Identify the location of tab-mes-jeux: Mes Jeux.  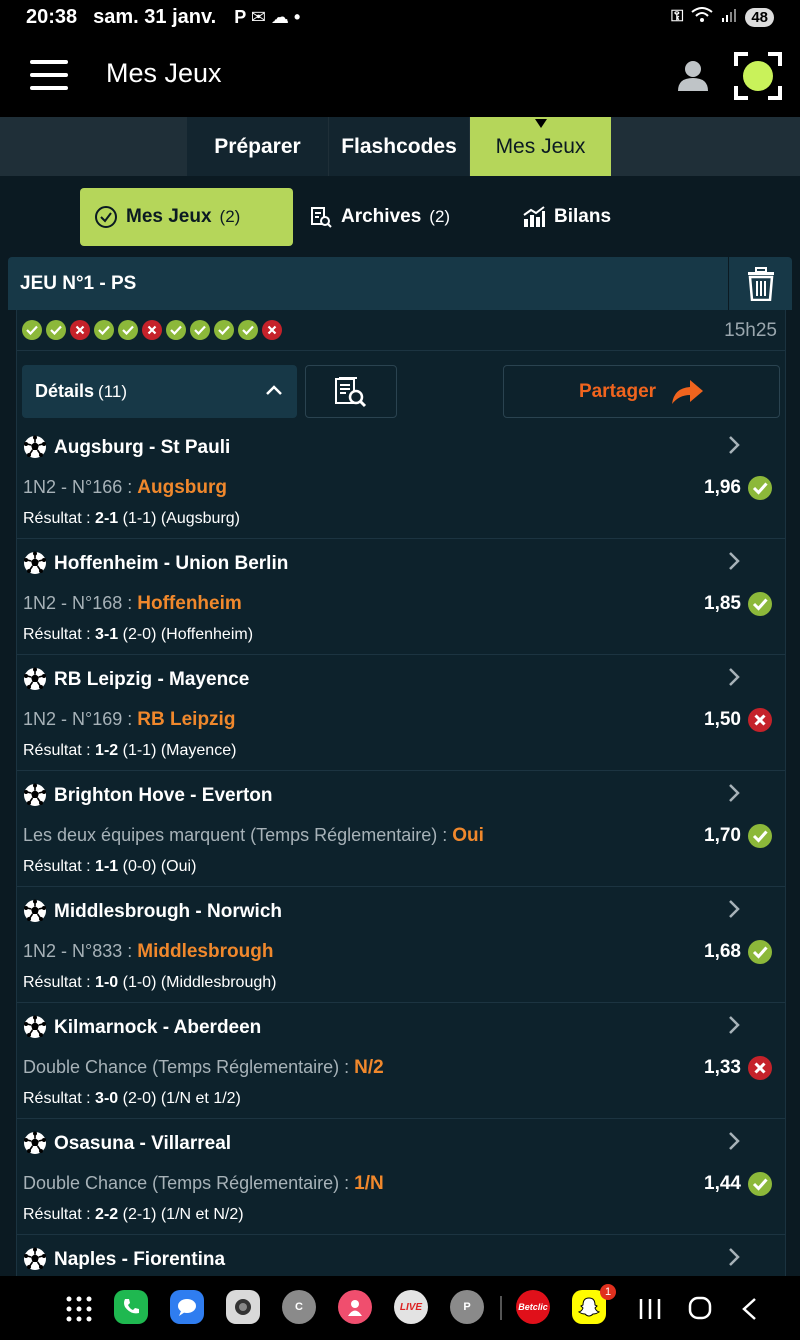
(540, 146).